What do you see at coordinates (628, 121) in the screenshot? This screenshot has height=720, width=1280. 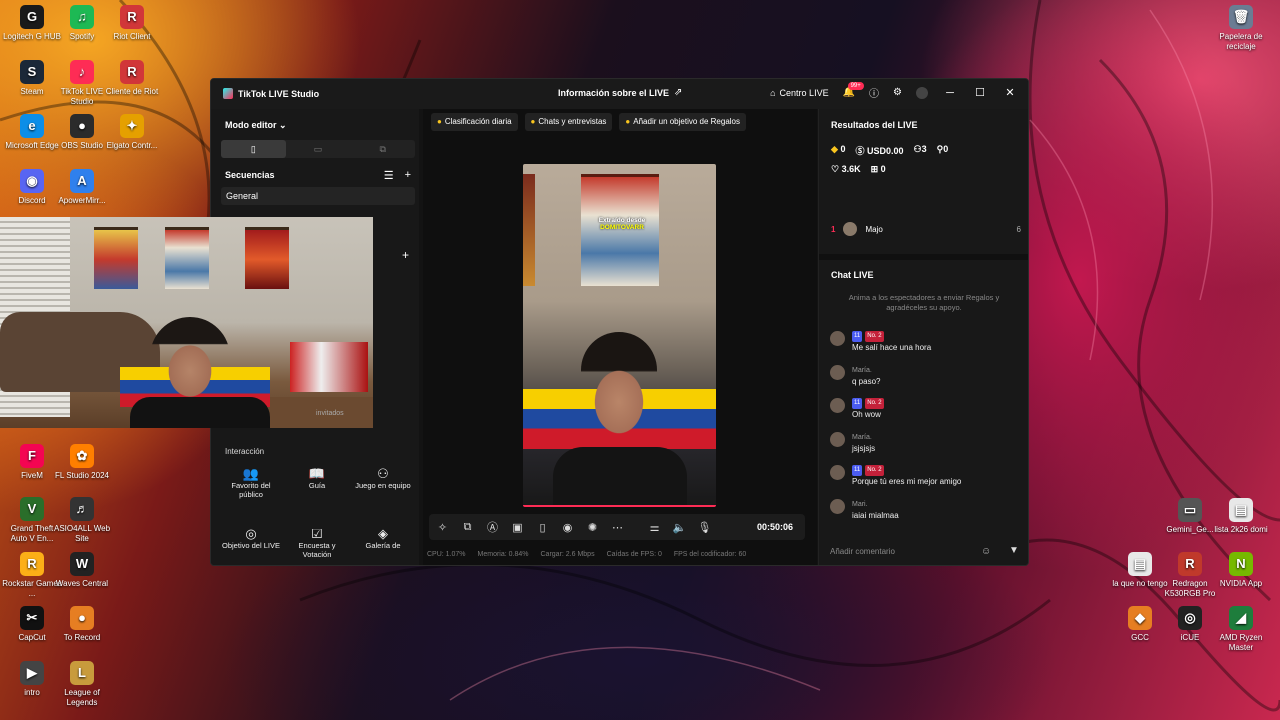 I see `bulb-icon: ●` at bounding box center [628, 121].